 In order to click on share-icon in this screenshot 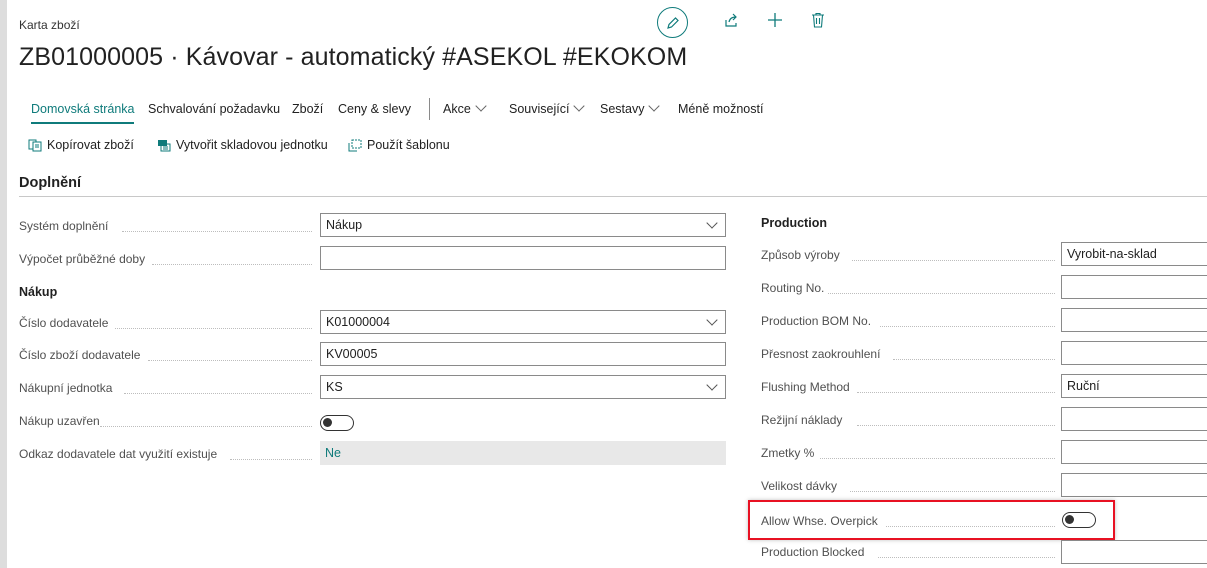, I will do `click(731, 20)`.